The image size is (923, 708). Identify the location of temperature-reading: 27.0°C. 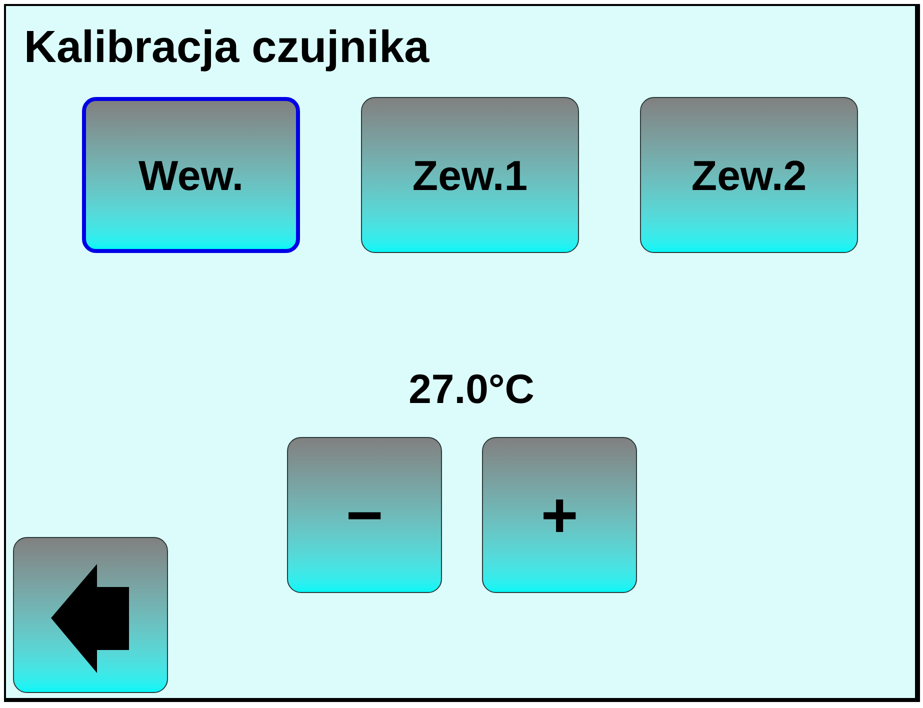
(471, 389).